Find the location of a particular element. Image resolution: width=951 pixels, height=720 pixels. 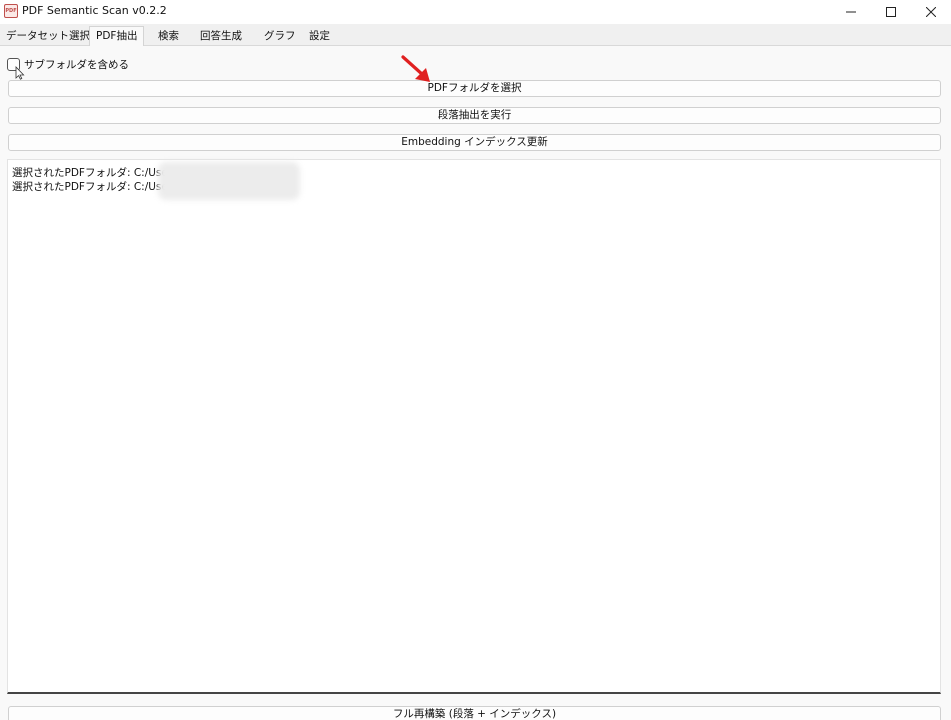

tab-settings: 設定 is located at coordinates (319, 36).